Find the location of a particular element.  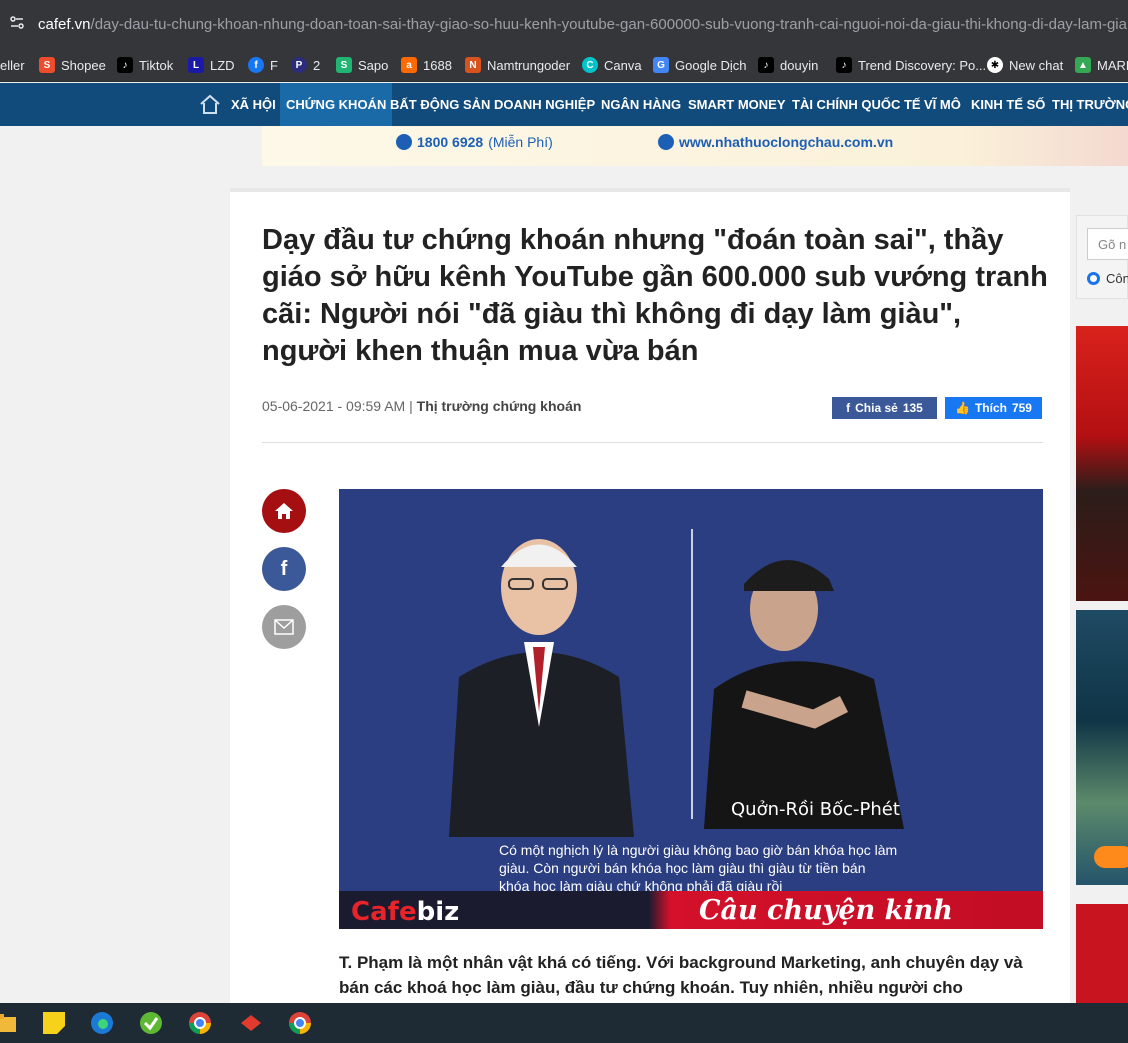

os-taskbar is located at coordinates (564, 1023).